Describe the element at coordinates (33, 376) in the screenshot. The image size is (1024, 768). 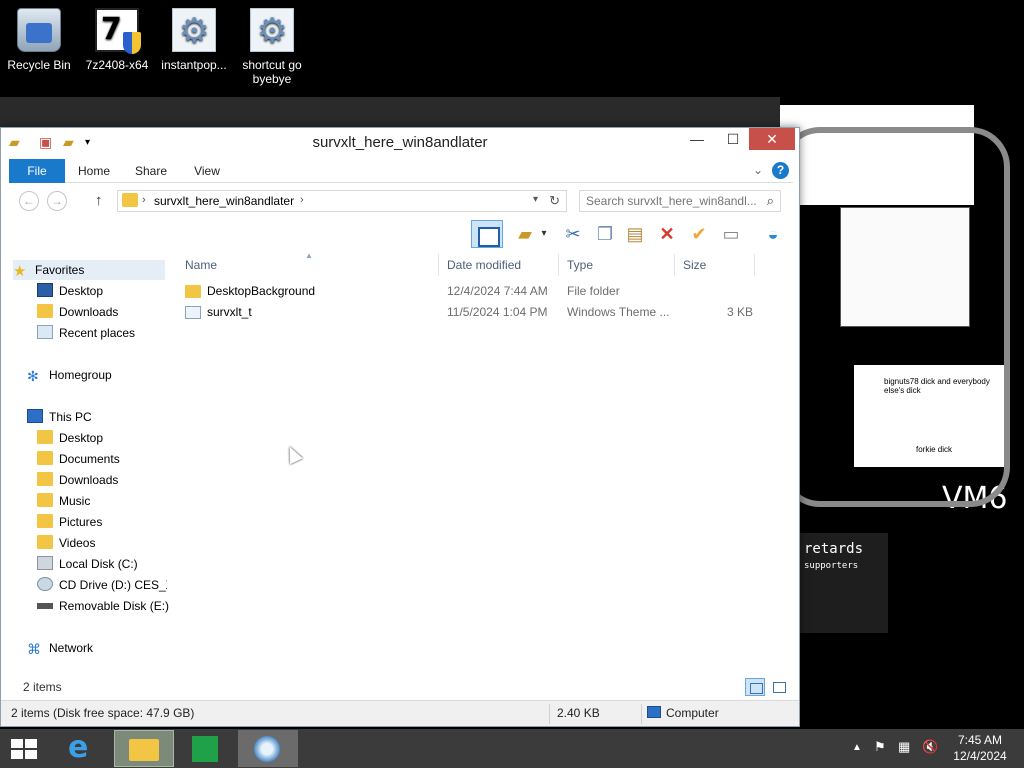
I see `homegroup-icon: ✻` at that location.